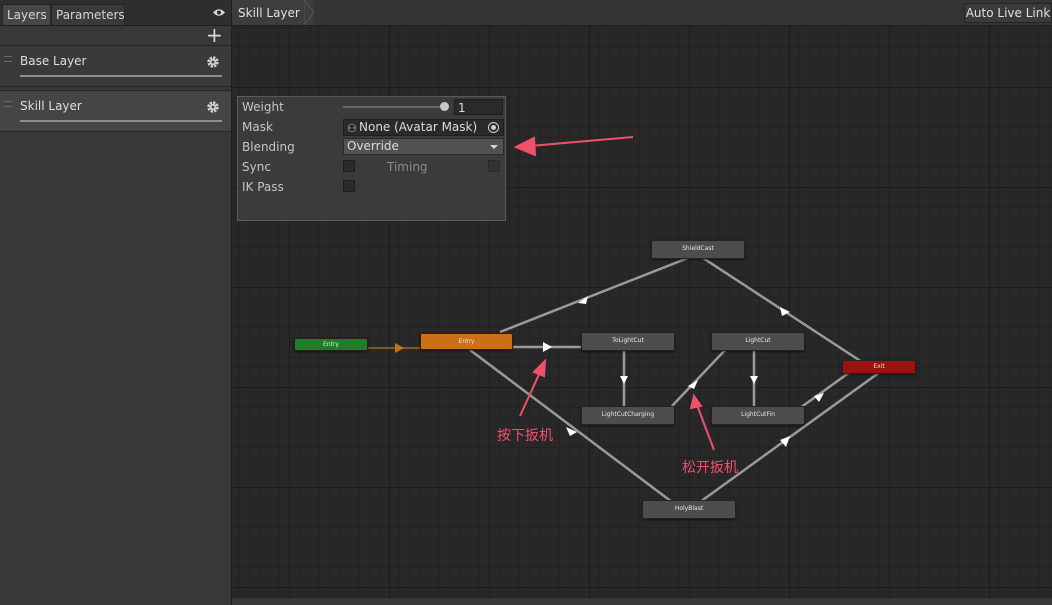 This screenshot has width=1052, height=605. What do you see at coordinates (349, 186) in the screenshot?
I see `ik-pass-checkbox` at bounding box center [349, 186].